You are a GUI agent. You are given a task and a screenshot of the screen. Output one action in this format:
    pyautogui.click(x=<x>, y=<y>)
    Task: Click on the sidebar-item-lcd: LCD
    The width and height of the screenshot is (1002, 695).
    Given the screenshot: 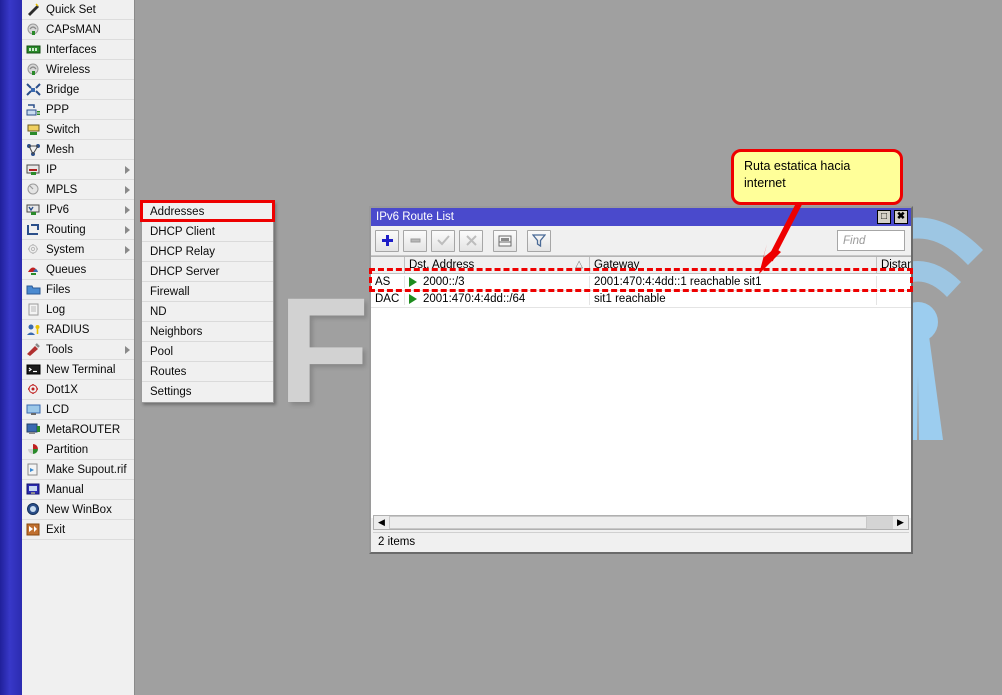 What is the action you would take?
    pyautogui.click(x=78, y=410)
    